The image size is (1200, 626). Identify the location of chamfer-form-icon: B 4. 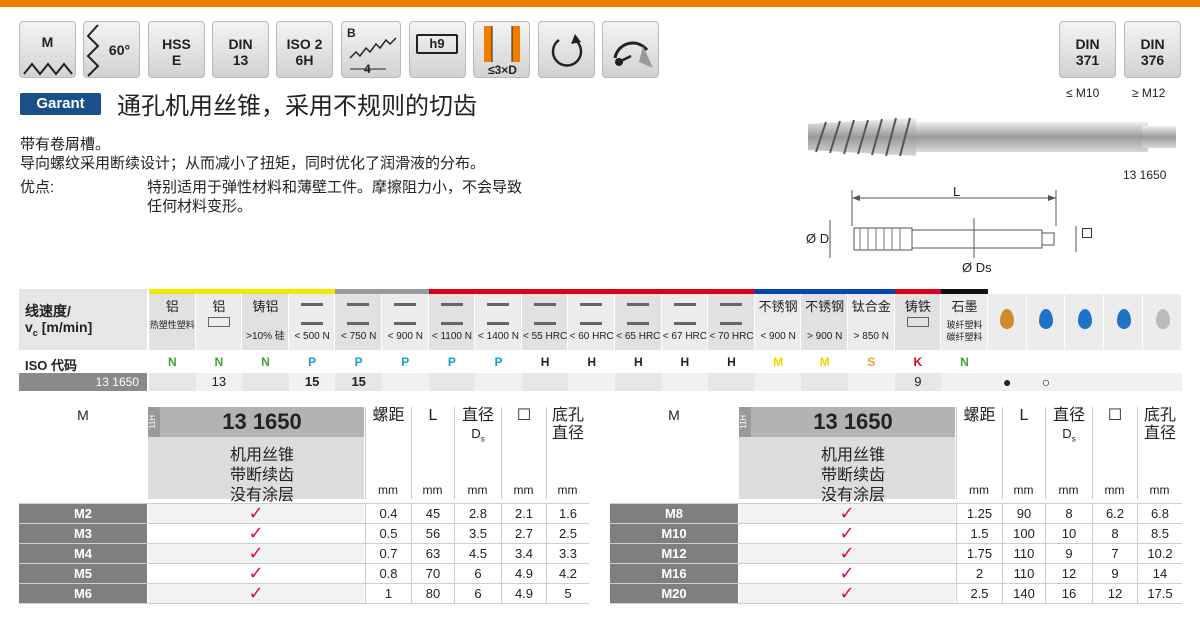
(371, 49).